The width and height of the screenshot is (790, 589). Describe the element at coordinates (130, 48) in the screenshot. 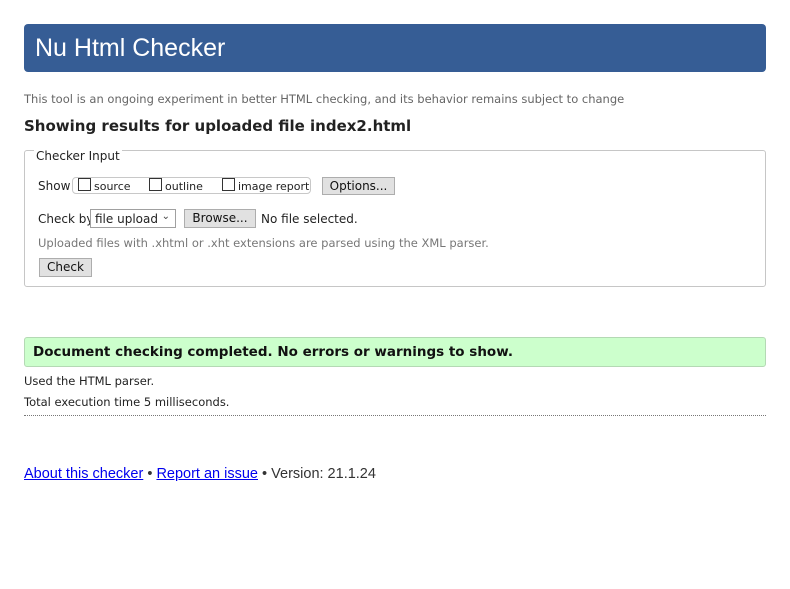

I see `app-title: Nu Html Checker` at that location.